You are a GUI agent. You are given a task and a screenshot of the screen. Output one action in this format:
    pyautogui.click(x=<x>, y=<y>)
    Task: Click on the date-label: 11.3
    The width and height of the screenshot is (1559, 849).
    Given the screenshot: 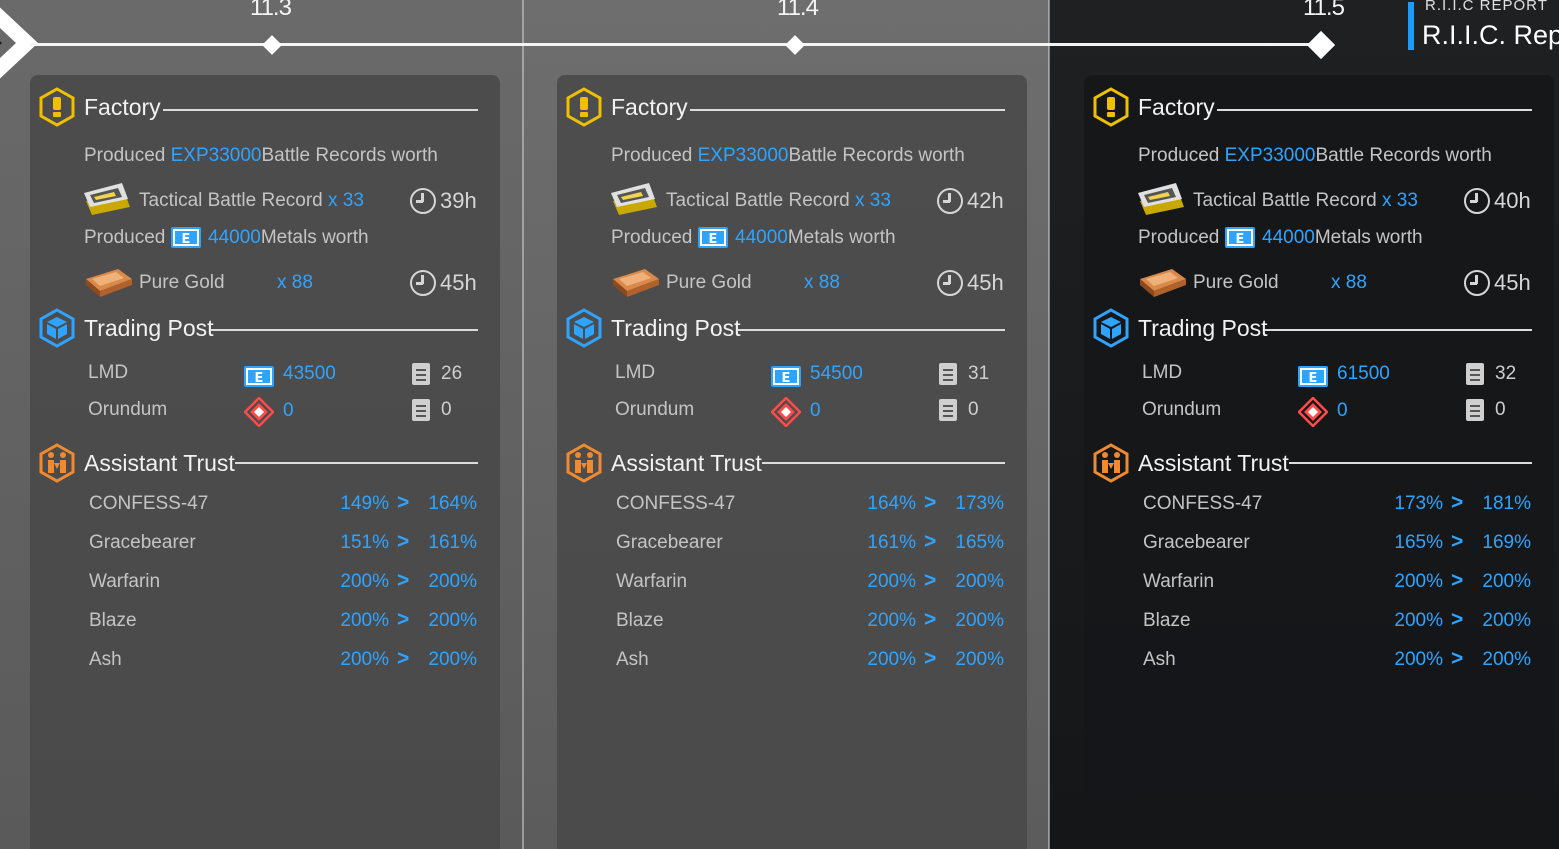 What is the action you would take?
    pyautogui.click(x=271, y=10)
    